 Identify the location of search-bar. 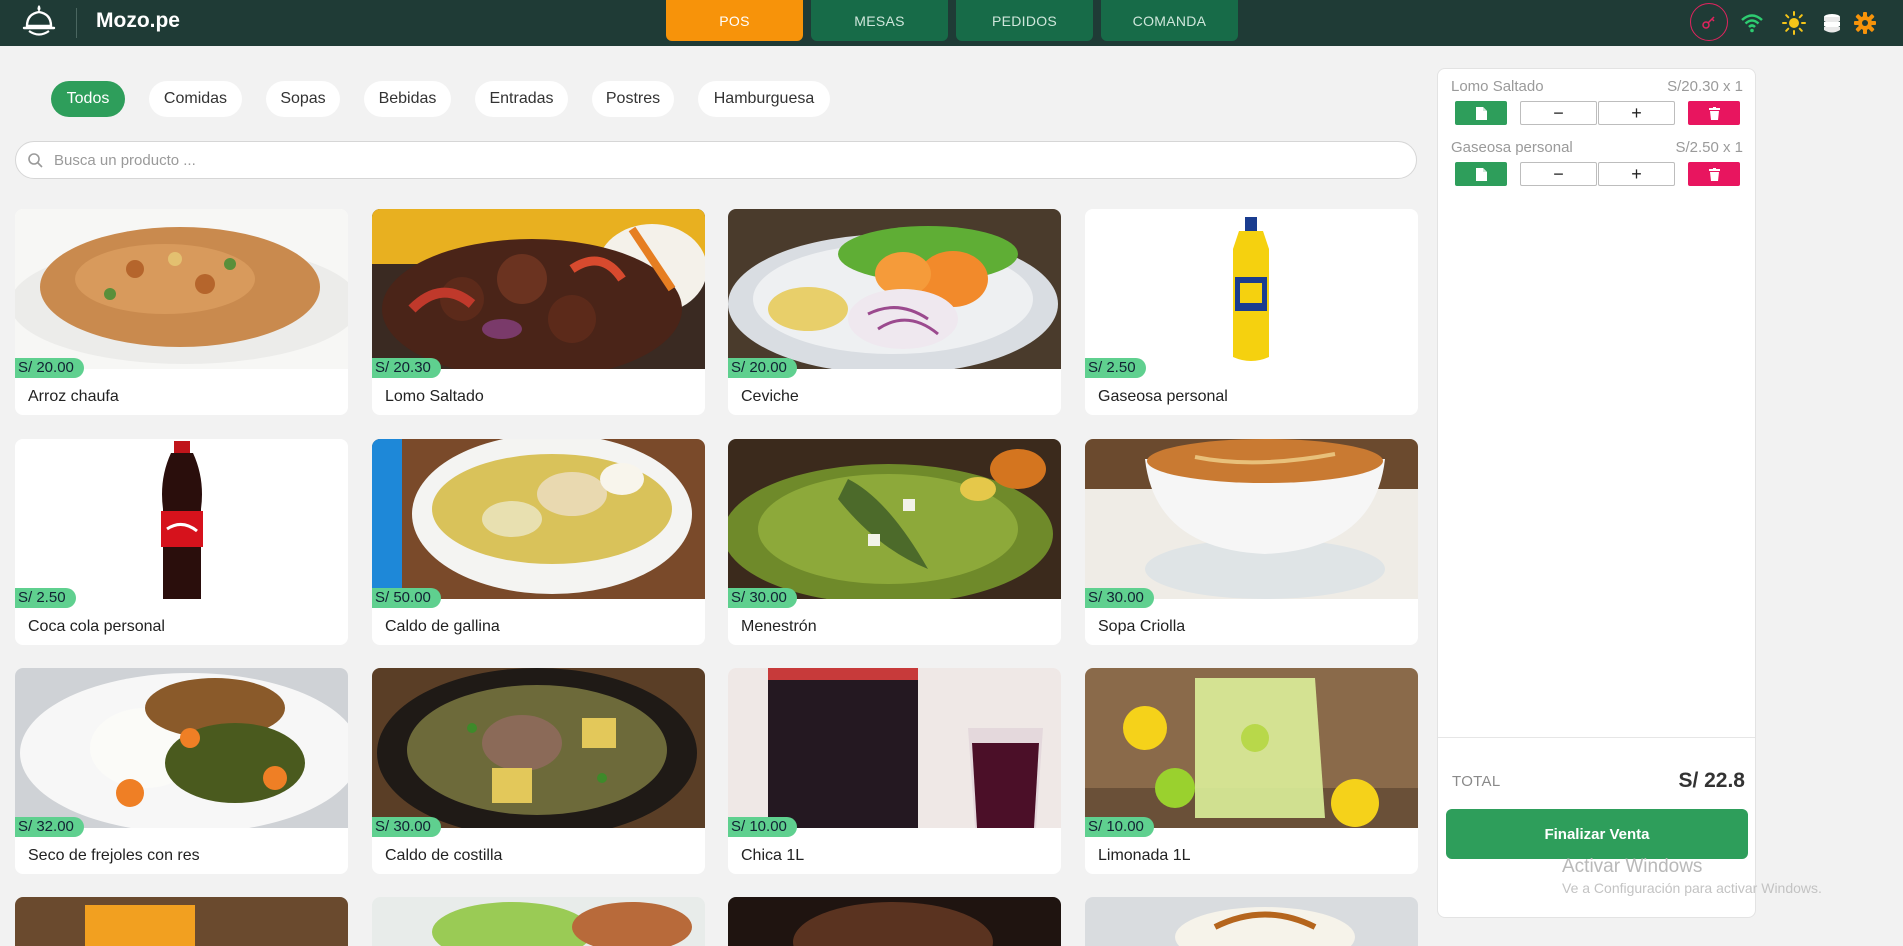
(716, 160).